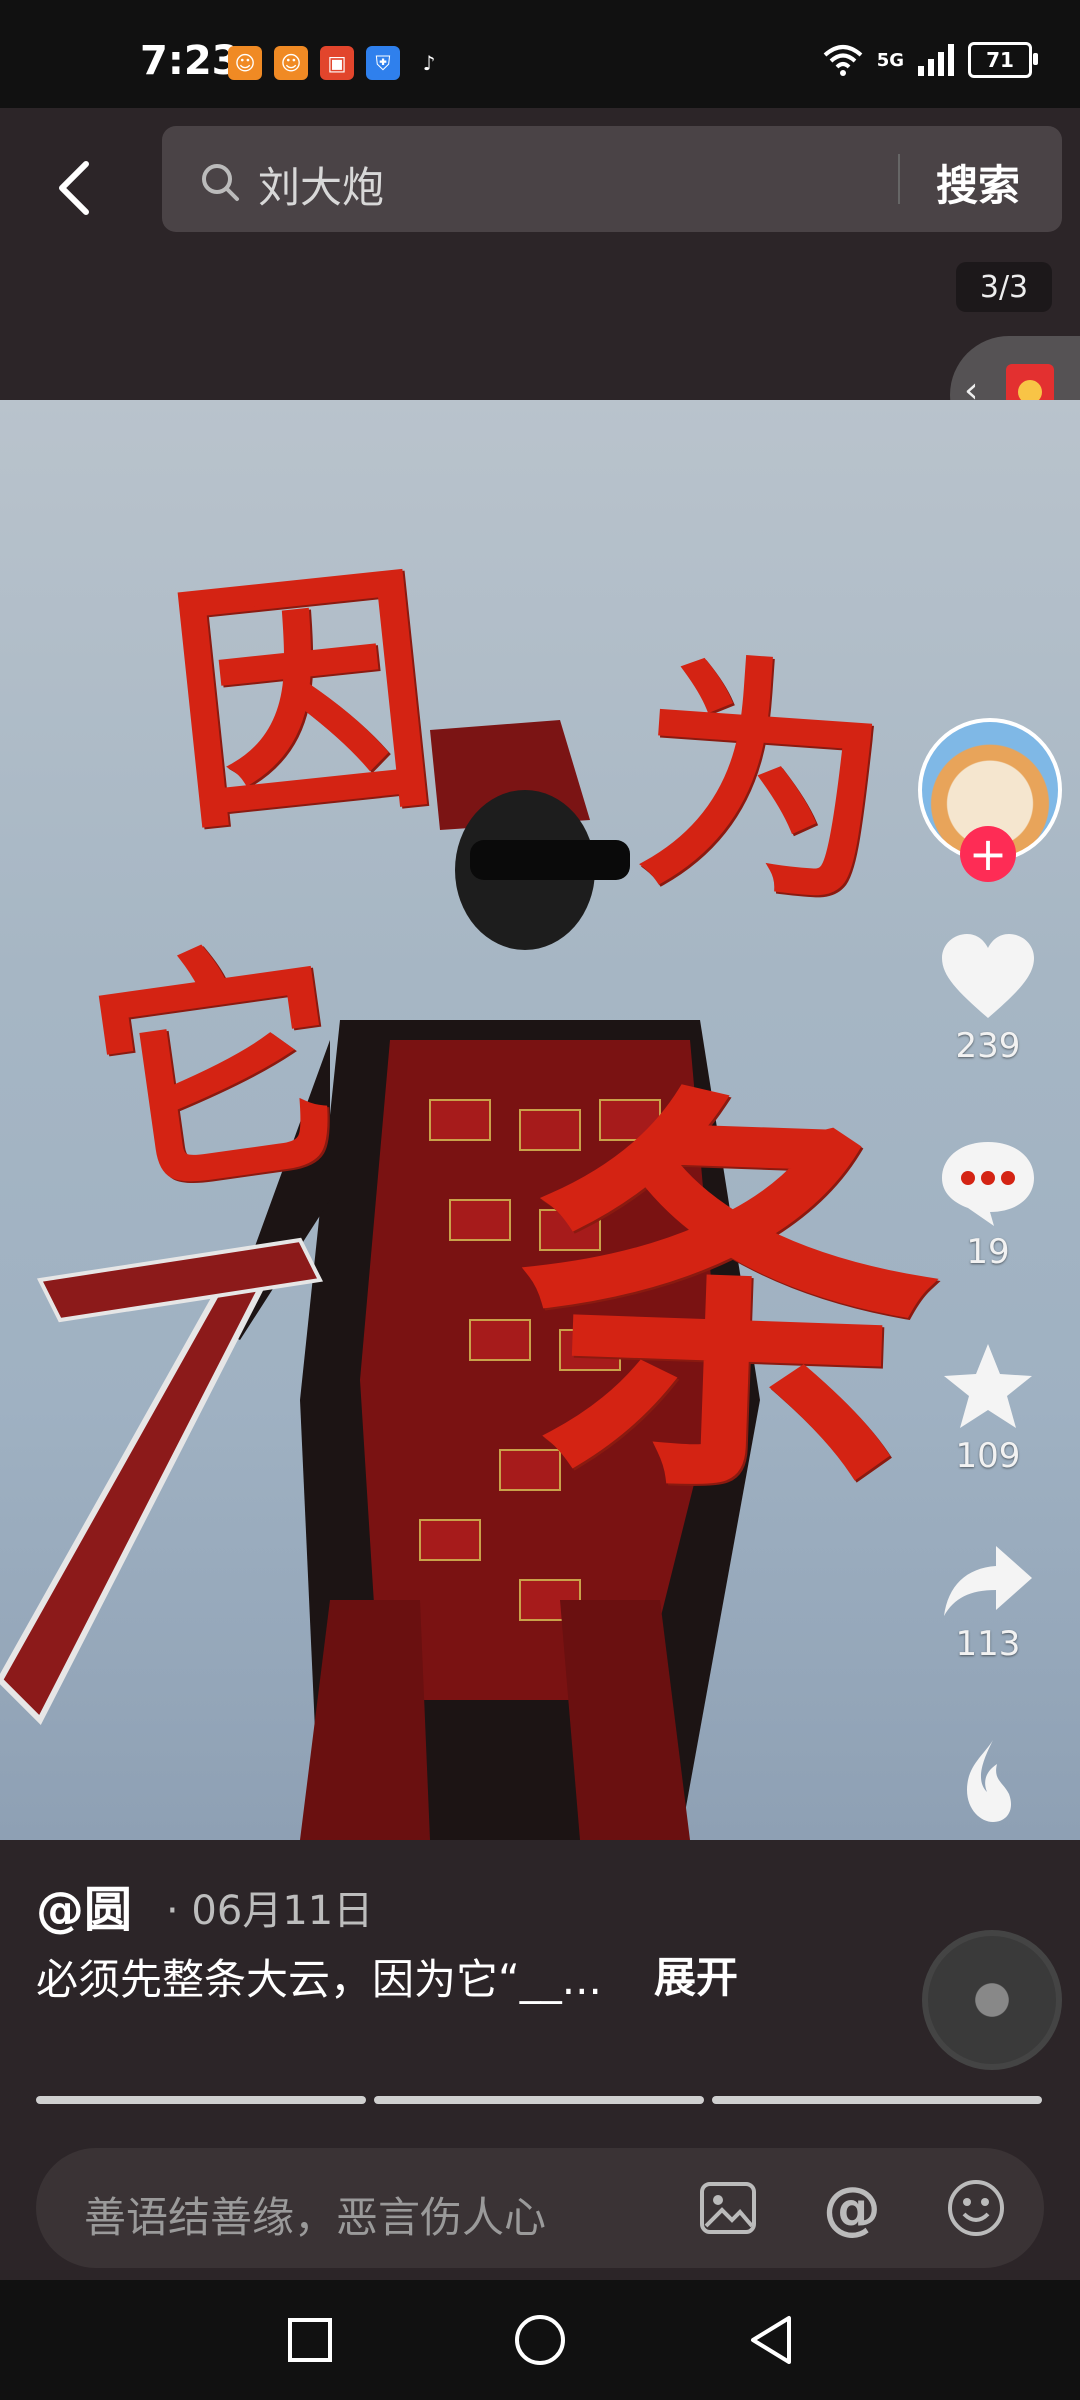  I want to click on signal-icon, so click(936, 60).